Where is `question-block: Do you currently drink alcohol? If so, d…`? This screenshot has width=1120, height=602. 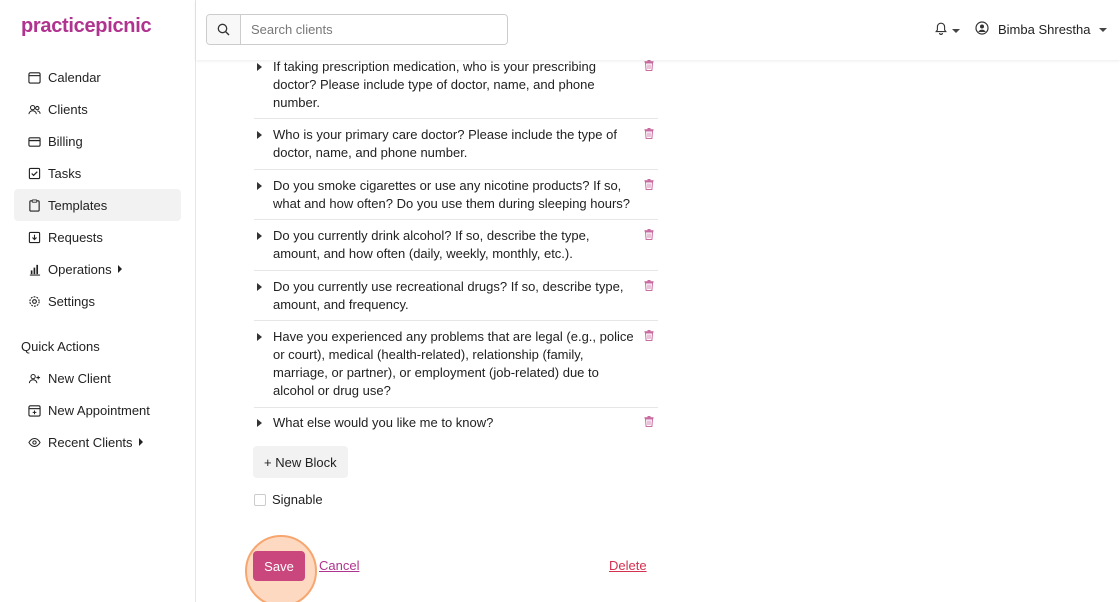
question-block: Do you currently drink alcohol? If so, d… is located at coordinates (456, 249).